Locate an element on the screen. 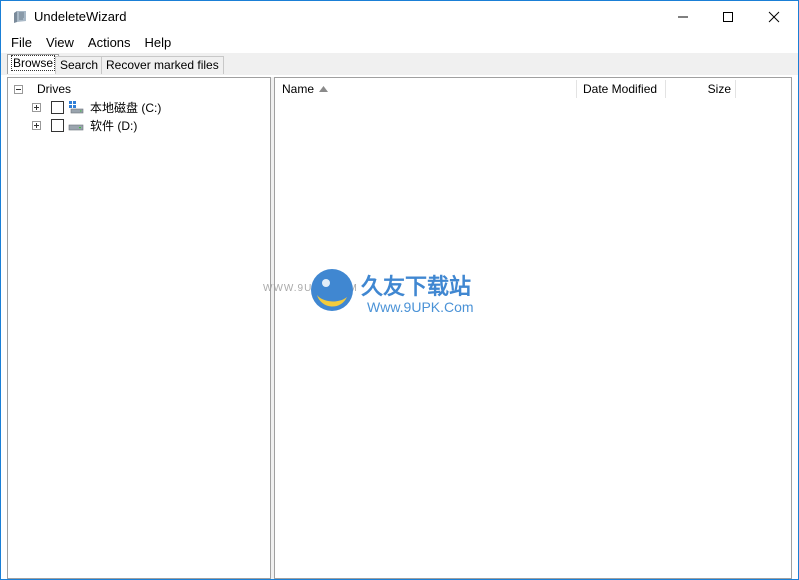 The width and height of the screenshot is (799, 580). maximize-button is located at coordinates (728, 17).